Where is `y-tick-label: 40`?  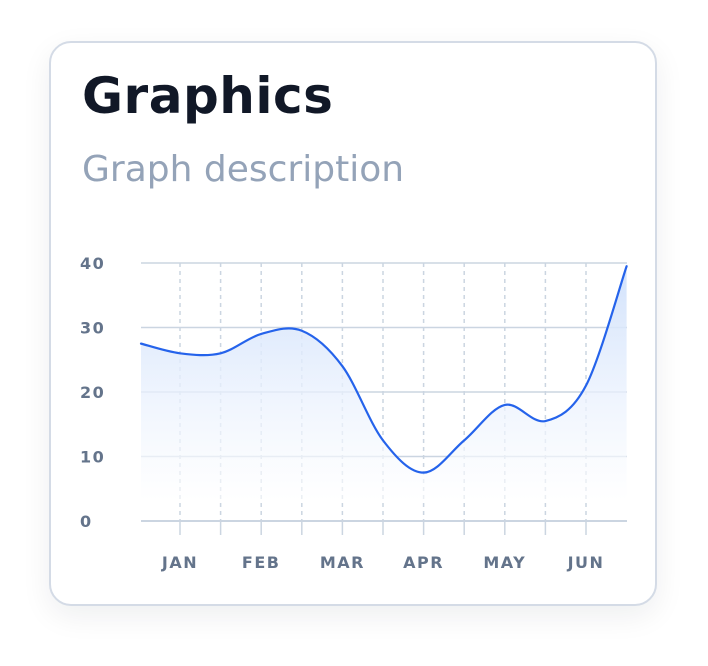 y-tick-label: 40 is located at coordinates (92, 263).